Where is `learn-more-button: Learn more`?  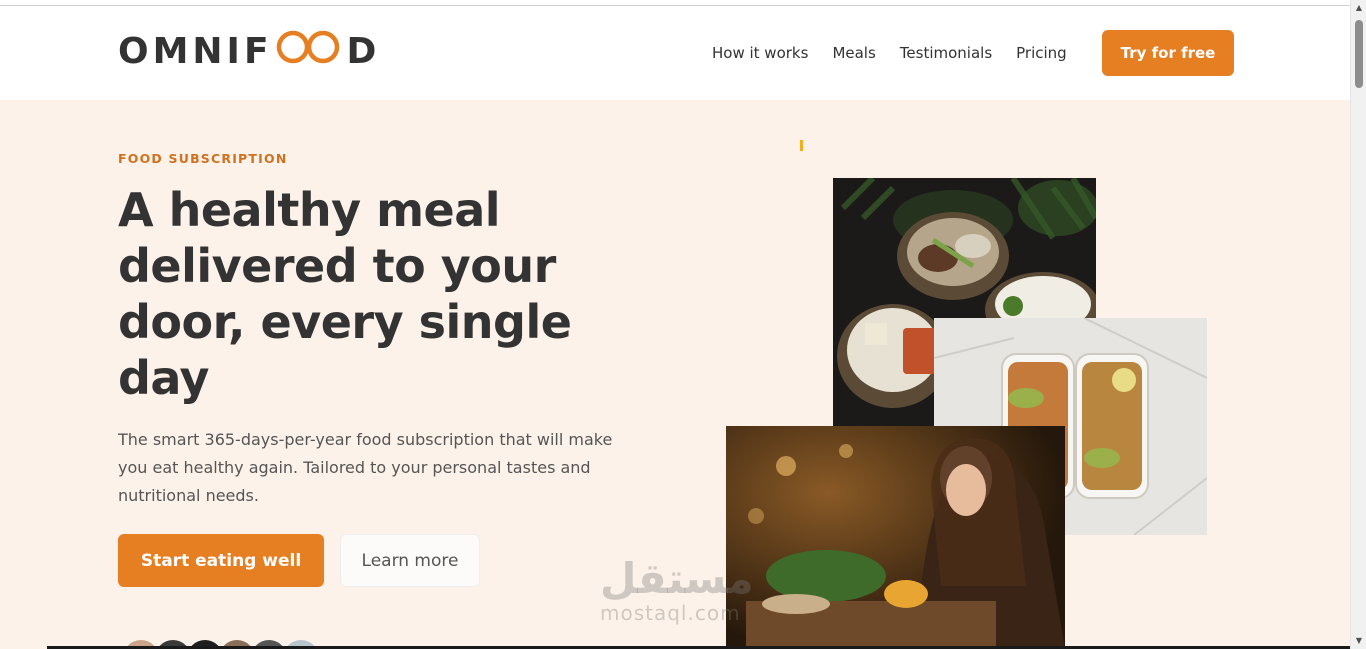
learn-more-button: Learn more is located at coordinates (410, 560).